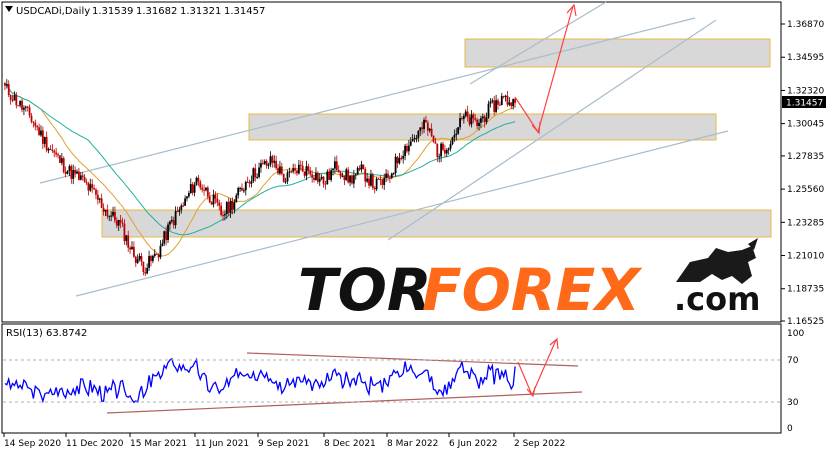 The width and height of the screenshot is (828, 459). Describe the element at coordinates (112, 11) in the screenshot. I see `ohlc-open: 1.31539` at that location.